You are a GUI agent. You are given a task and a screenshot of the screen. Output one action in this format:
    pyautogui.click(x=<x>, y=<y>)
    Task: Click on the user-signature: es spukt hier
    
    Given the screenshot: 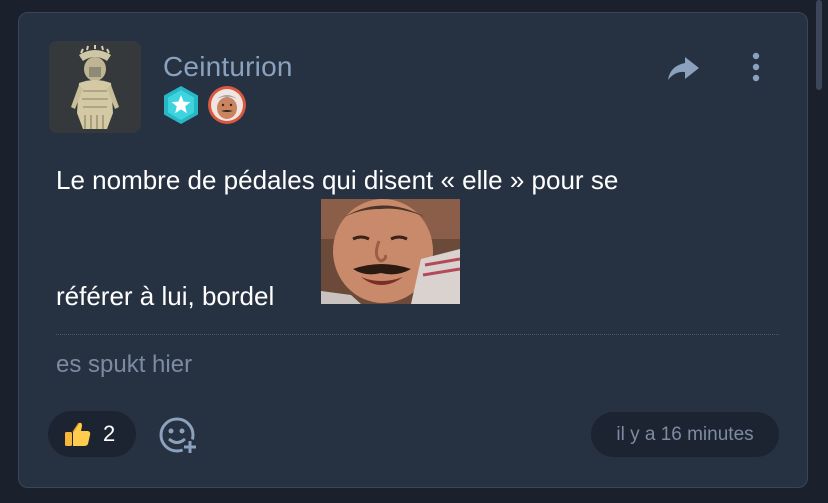 What is the action you would take?
    pyautogui.click(x=124, y=364)
    